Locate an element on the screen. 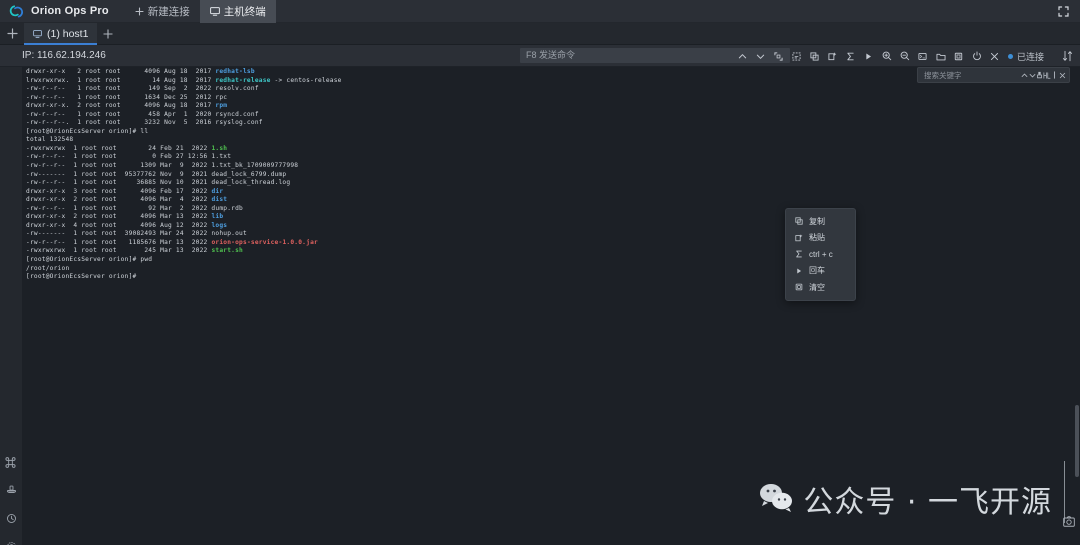 This screenshot has height=545, width=1080. folder-icon is located at coordinates (941, 56).